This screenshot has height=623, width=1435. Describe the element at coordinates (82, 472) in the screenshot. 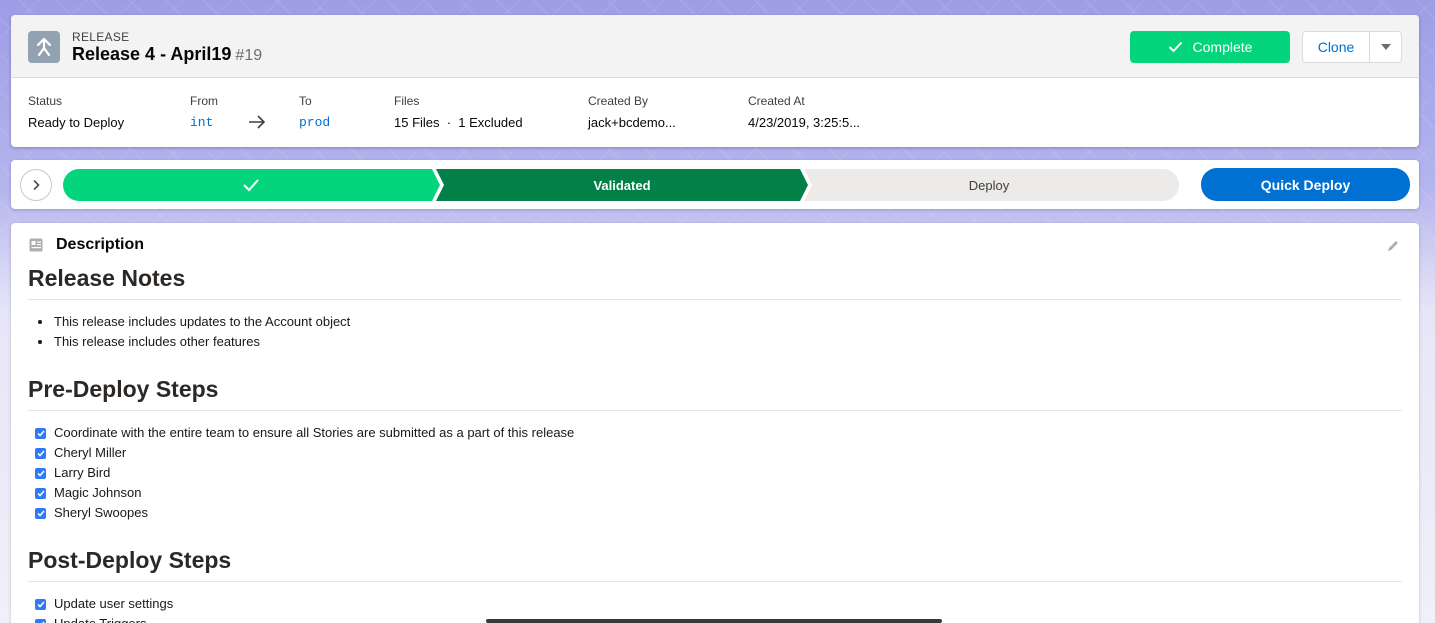

I see `checklist-item-label: Larry Bird` at that location.